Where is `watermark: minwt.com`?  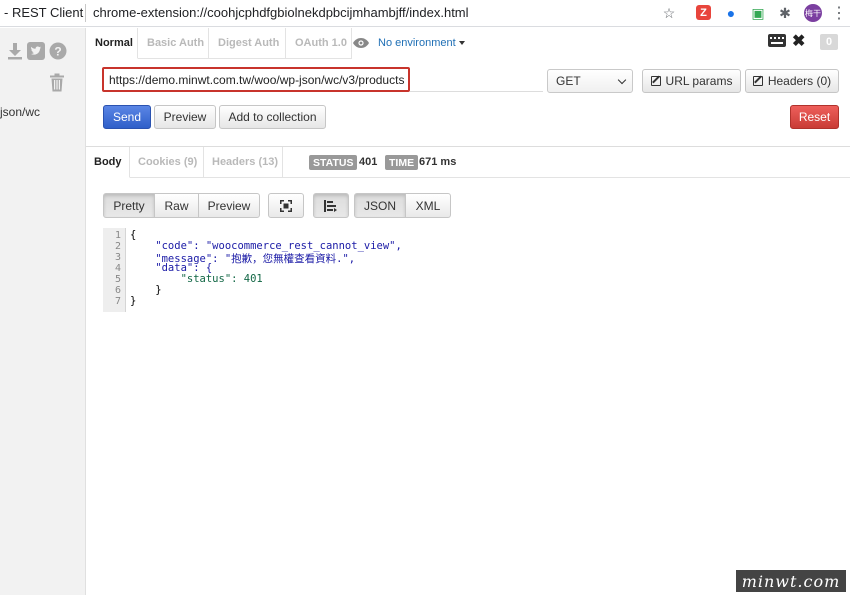
watermark: minwt.com is located at coordinates (791, 581).